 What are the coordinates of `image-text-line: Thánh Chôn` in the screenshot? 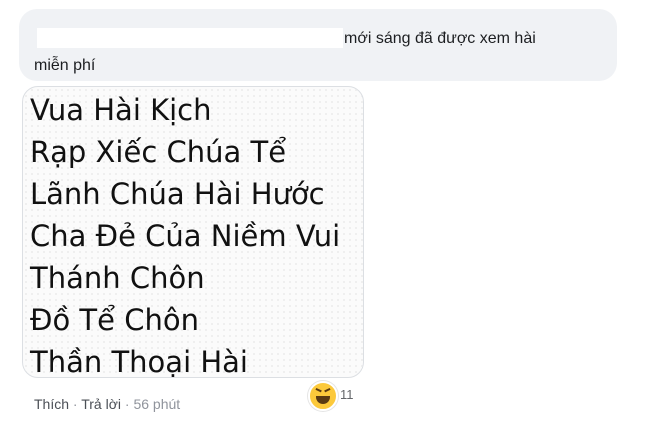 It's located at (117, 278).